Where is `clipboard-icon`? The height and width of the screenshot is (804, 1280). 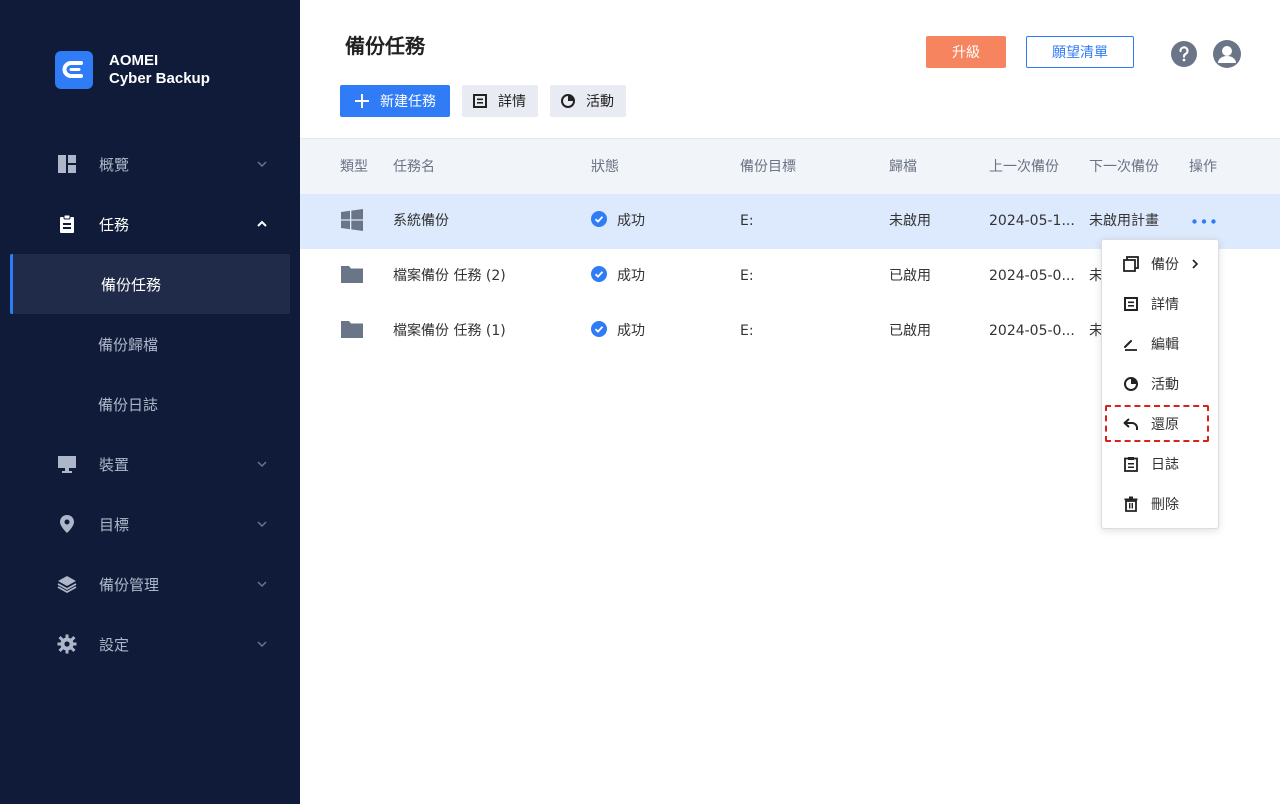 clipboard-icon is located at coordinates (67, 224).